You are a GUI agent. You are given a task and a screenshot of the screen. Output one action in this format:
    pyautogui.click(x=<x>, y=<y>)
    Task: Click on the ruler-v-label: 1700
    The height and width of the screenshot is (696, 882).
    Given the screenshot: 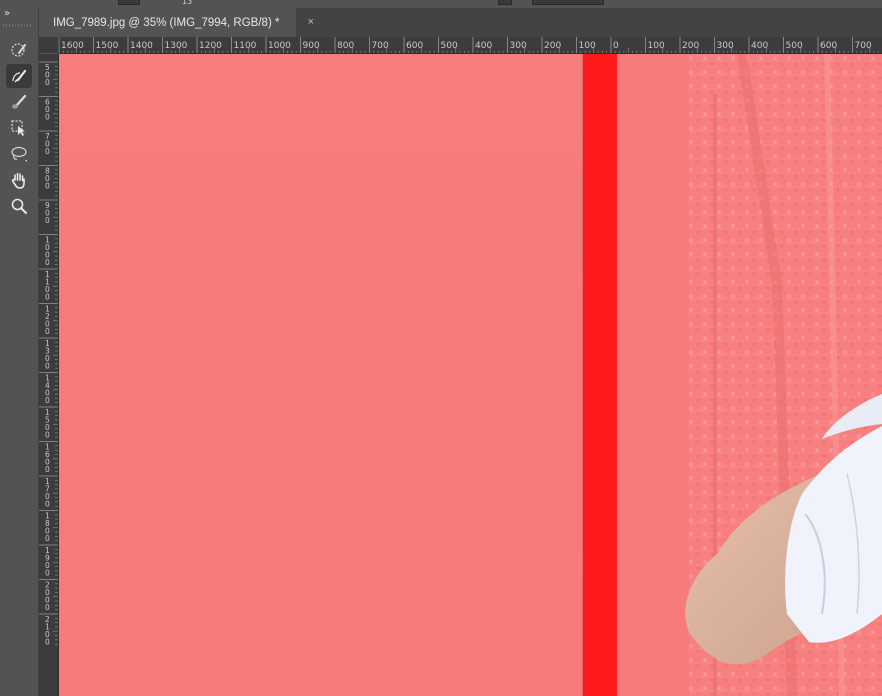 What is the action you would take?
    pyautogui.click(x=47, y=493)
    